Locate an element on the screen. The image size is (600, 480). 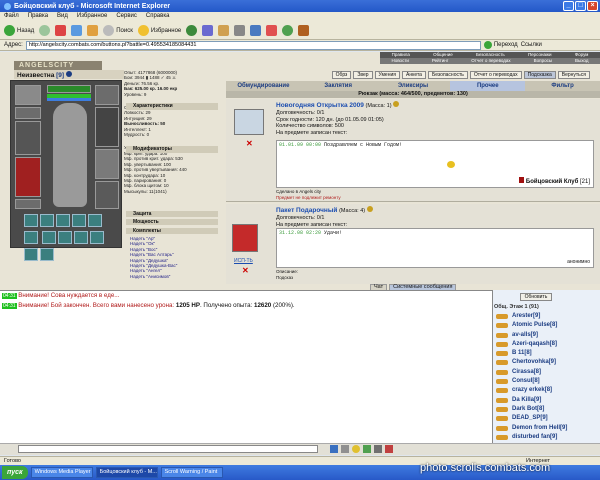
player-item: DEAD_SP[9] is located at coordinates (546, 418).